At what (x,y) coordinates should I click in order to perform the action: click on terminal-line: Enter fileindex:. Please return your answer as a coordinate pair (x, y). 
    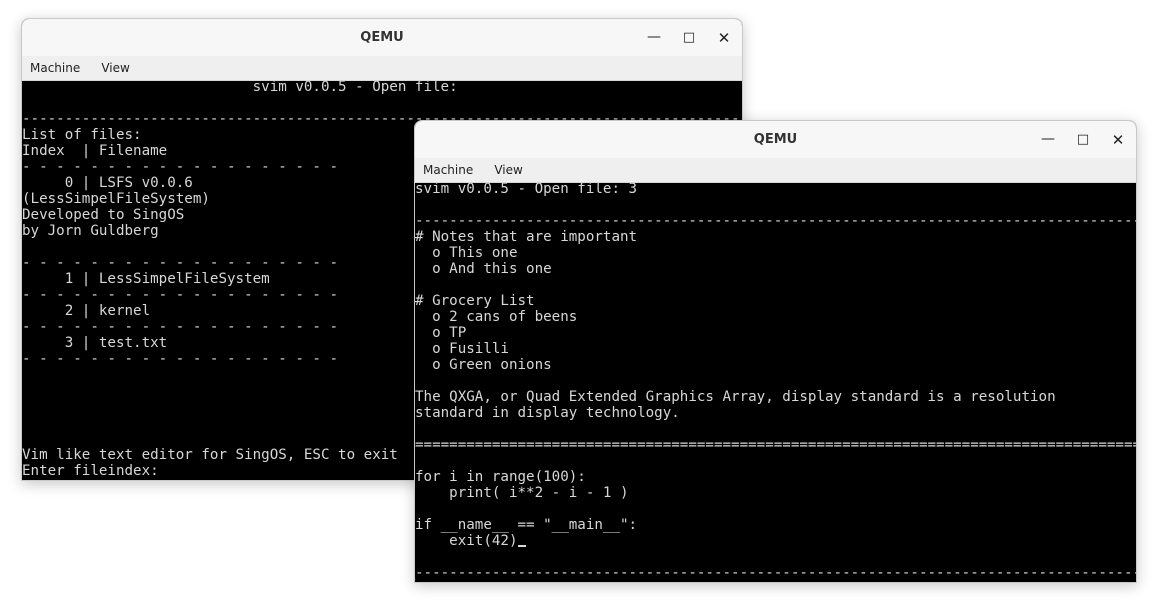
    Looking at the image, I should click on (90, 471).